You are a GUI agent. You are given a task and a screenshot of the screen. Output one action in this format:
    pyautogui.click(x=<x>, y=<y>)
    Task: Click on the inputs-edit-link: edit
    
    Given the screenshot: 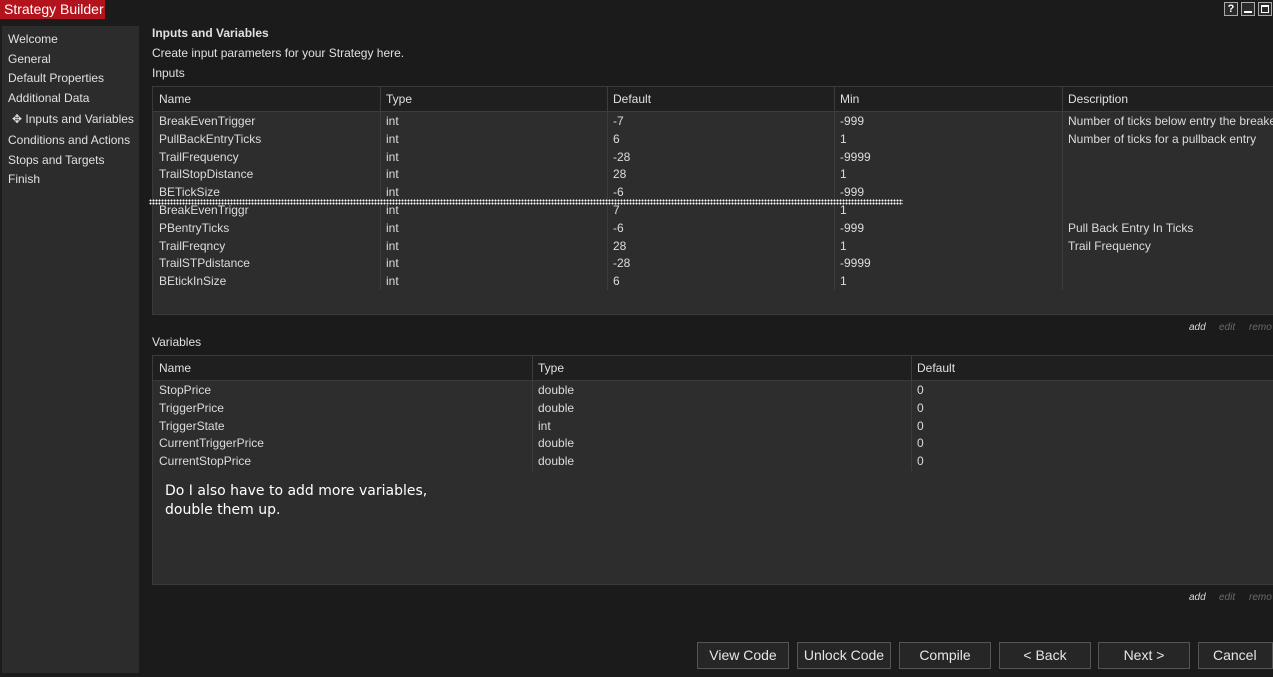 What is the action you would take?
    pyautogui.click(x=1227, y=327)
    